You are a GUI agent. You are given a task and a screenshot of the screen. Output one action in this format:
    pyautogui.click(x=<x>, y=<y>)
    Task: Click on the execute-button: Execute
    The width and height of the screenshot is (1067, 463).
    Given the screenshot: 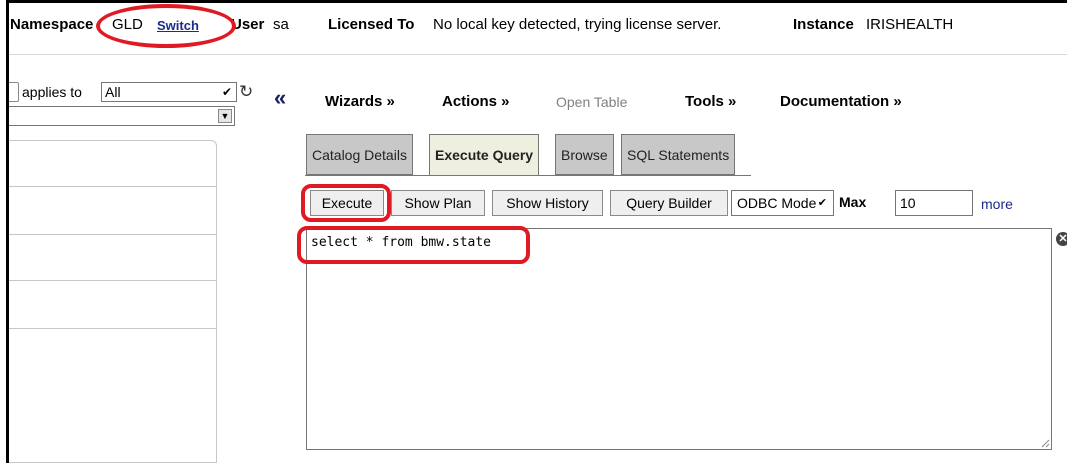 What is the action you would take?
    pyautogui.click(x=347, y=203)
    